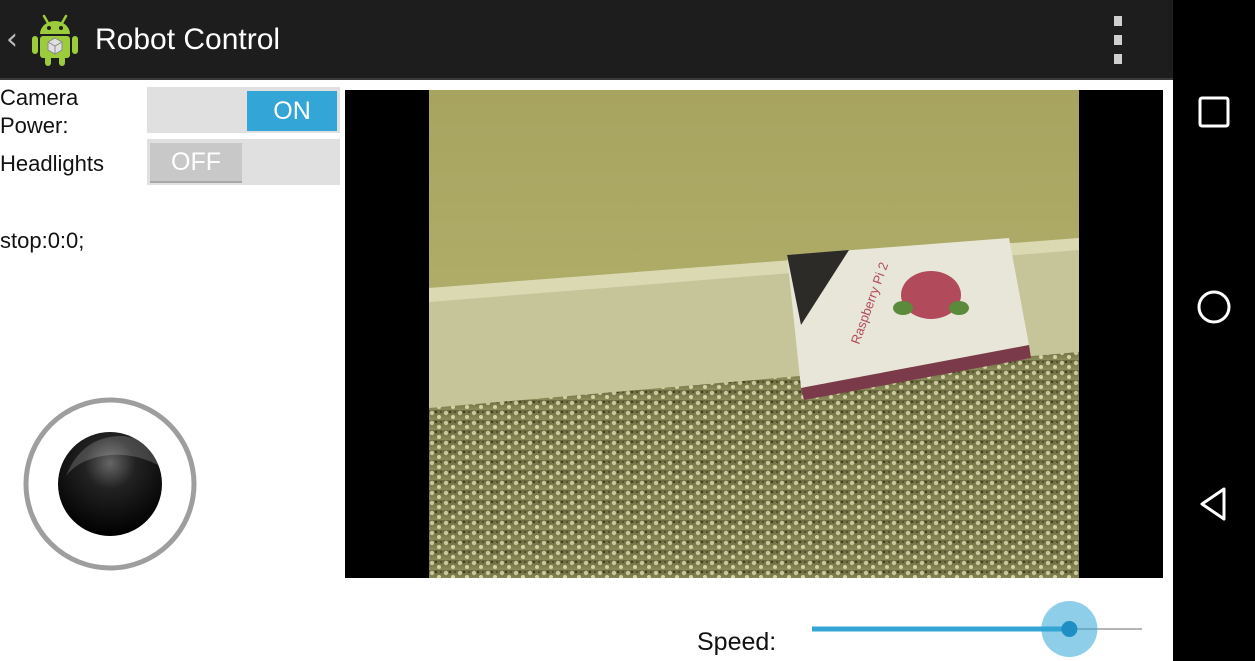  I want to click on headlights-label: Headlights, so click(52, 163).